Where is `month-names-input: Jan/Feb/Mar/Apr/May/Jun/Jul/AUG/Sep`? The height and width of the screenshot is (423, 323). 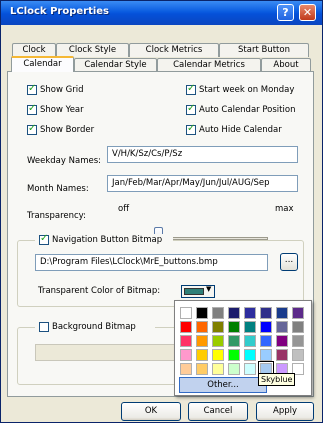 month-names-input: Jan/Feb/Mar/Apr/May/Jun/Jul/AUG/Sep is located at coordinates (202, 183).